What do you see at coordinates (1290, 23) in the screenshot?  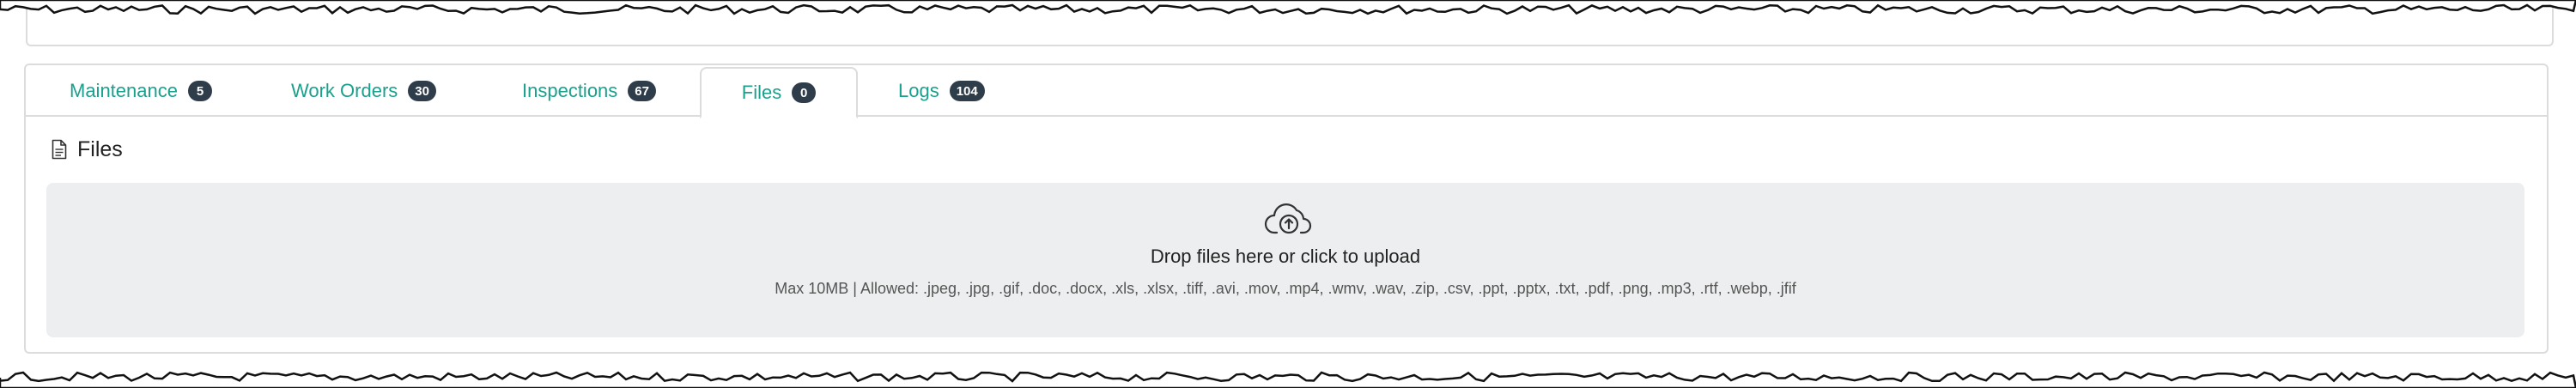 I see `upper-card` at bounding box center [1290, 23].